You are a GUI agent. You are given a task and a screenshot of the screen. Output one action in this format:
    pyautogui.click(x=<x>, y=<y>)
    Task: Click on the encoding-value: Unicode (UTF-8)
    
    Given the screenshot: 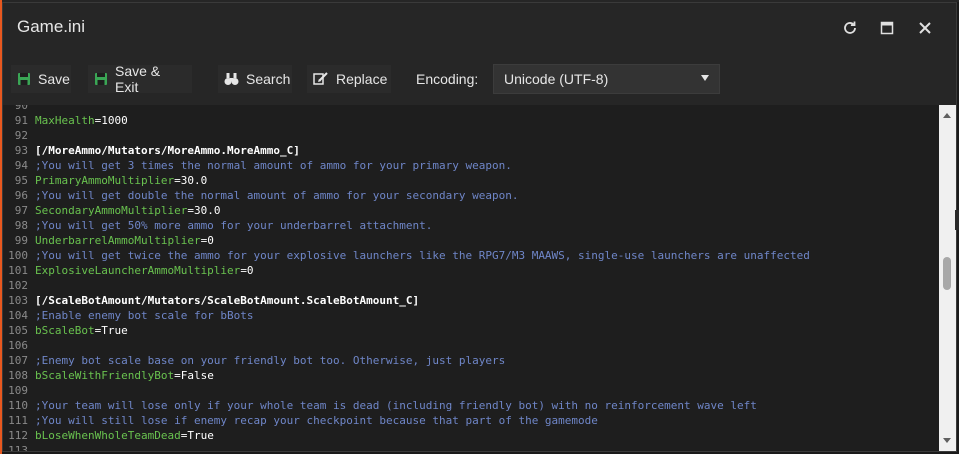 What is the action you would take?
    pyautogui.click(x=556, y=79)
    